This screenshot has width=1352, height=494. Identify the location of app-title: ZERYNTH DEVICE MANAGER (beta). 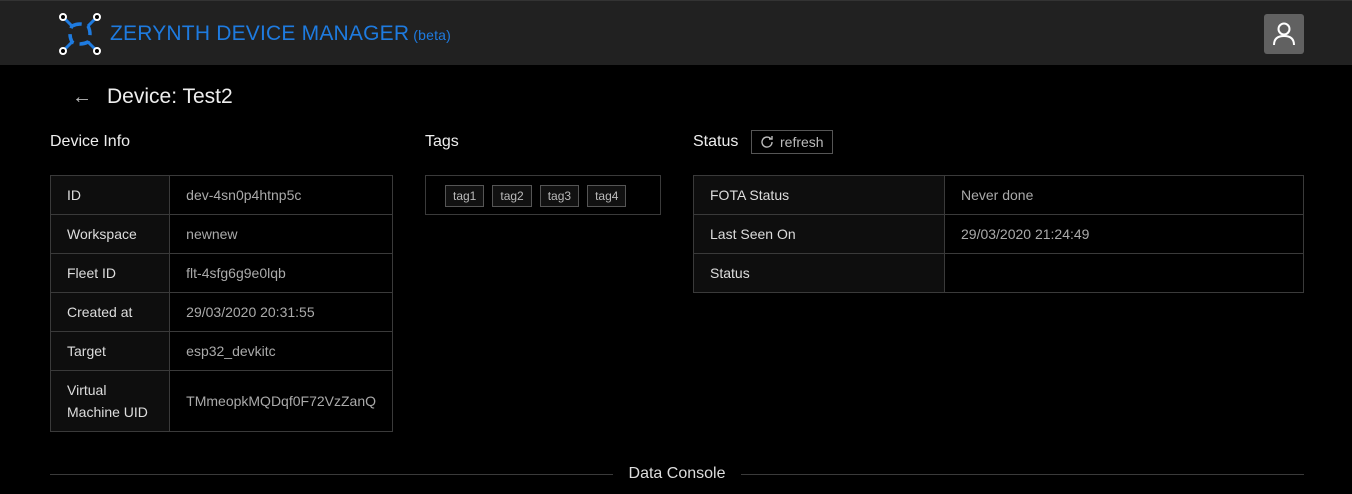
(280, 34).